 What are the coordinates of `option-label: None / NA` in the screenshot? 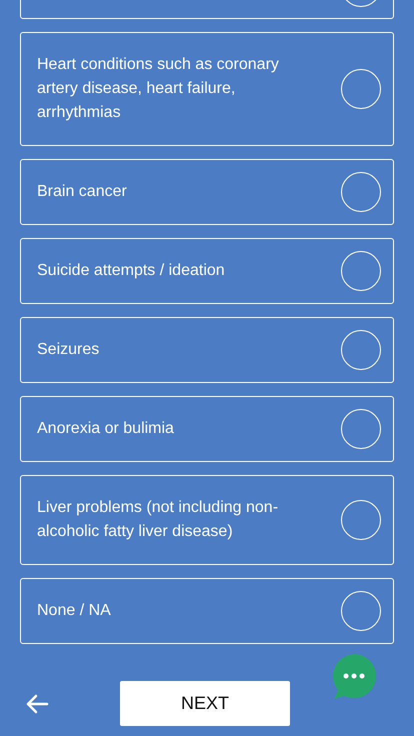 It's located at (74, 611).